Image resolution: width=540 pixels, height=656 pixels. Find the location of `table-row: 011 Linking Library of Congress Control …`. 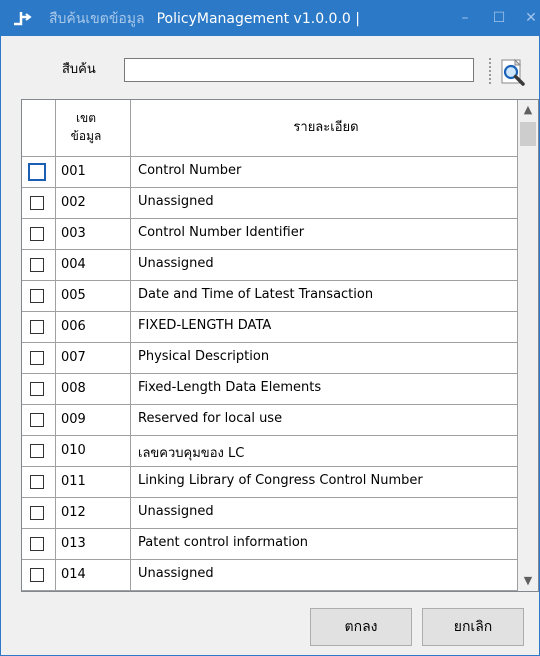

table-row: 011 Linking Library of Congress Control … is located at coordinates (270, 482).